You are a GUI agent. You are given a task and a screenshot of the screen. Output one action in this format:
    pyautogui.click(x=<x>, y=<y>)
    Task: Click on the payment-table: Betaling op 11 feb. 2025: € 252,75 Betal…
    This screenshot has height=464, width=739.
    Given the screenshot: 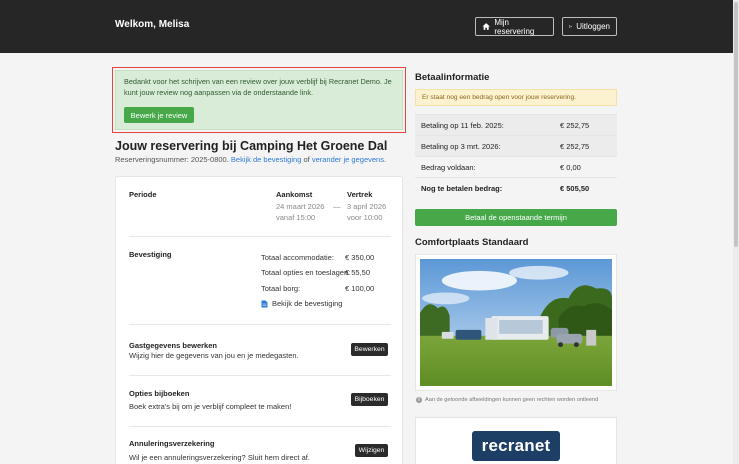 What is the action you would take?
    pyautogui.click(x=516, y=156)
    